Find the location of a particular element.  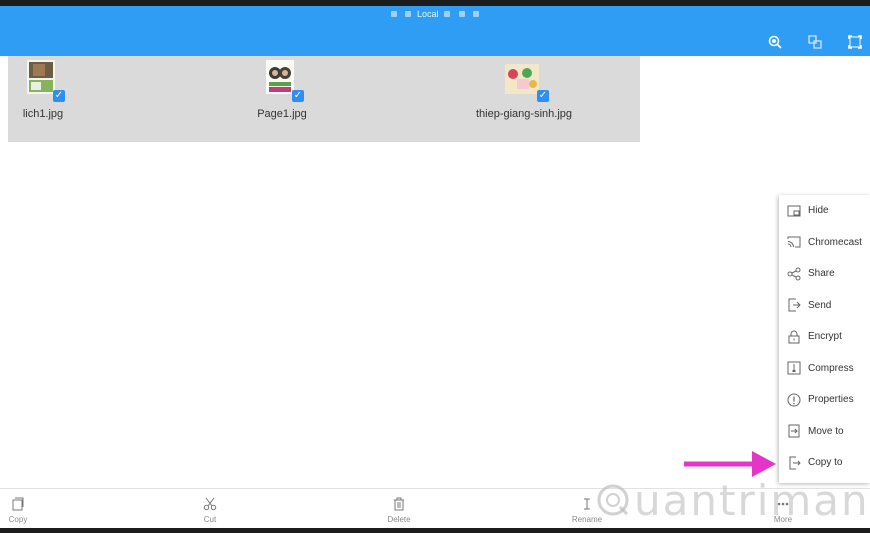

rename-button: Rename is located at coordinates (587, 510).